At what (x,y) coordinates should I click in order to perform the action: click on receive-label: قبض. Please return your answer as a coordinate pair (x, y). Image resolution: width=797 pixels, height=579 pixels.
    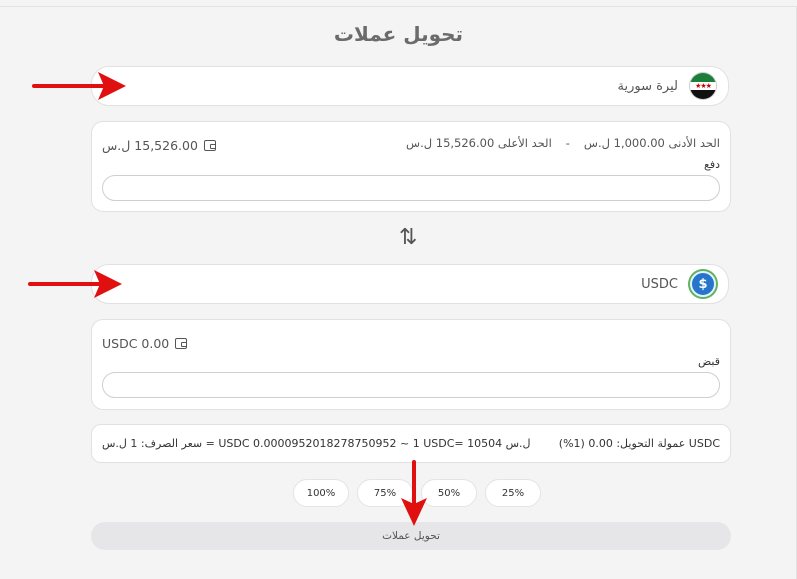
    Looking at the image, I should click on (708, 361).